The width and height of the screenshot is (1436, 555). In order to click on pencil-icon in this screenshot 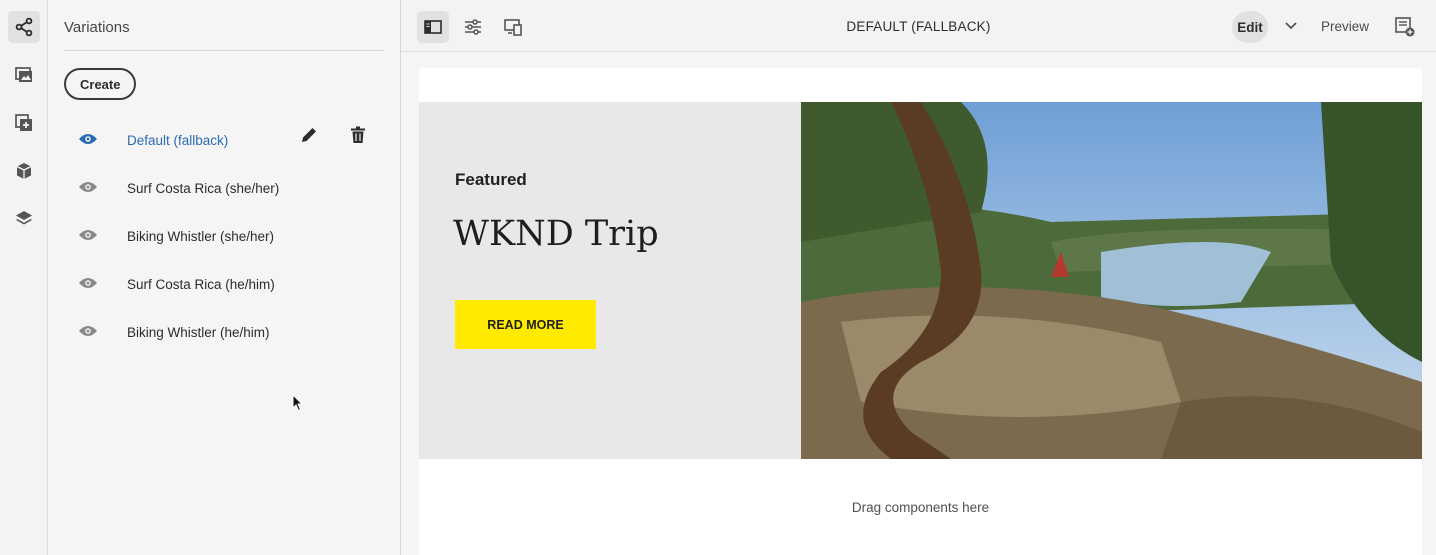, I will do `click(309, 135)`.